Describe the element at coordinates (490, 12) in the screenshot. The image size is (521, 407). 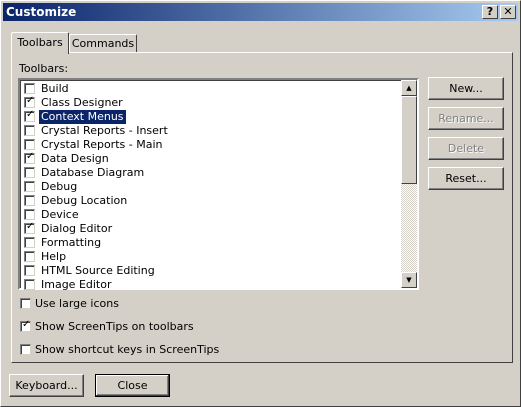
I see `help-button: ?` at that location.